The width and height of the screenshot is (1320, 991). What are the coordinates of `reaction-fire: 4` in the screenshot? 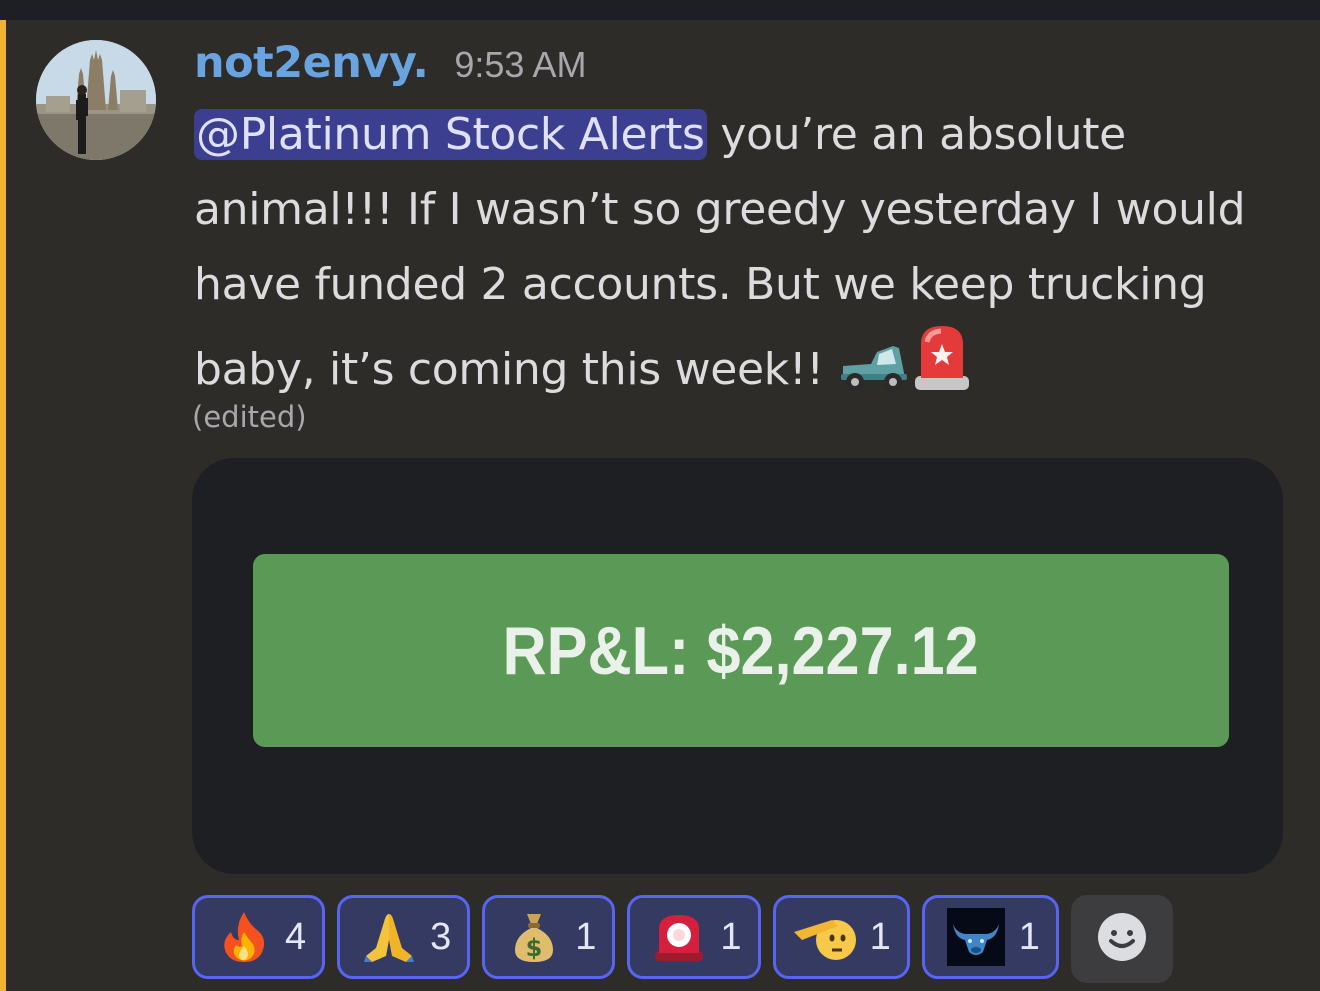 It's located at (259, 937).